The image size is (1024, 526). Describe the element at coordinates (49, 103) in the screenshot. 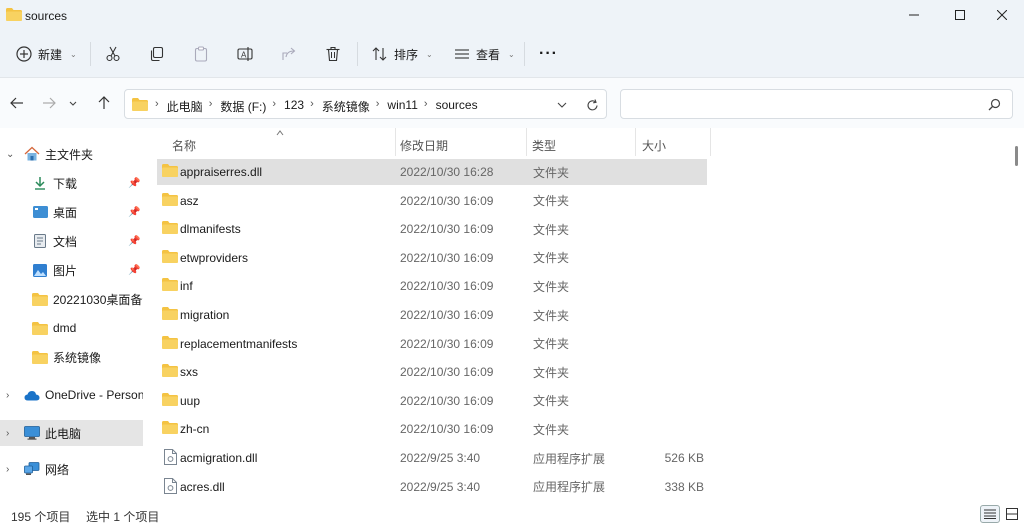

I see `forward-button` at that location.